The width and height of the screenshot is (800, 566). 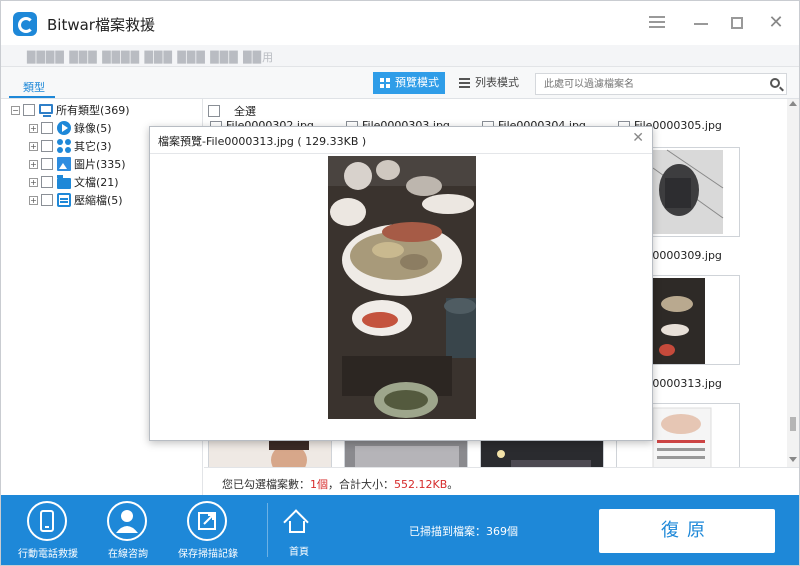 I want to click on divider, so click(x=267, y=530).